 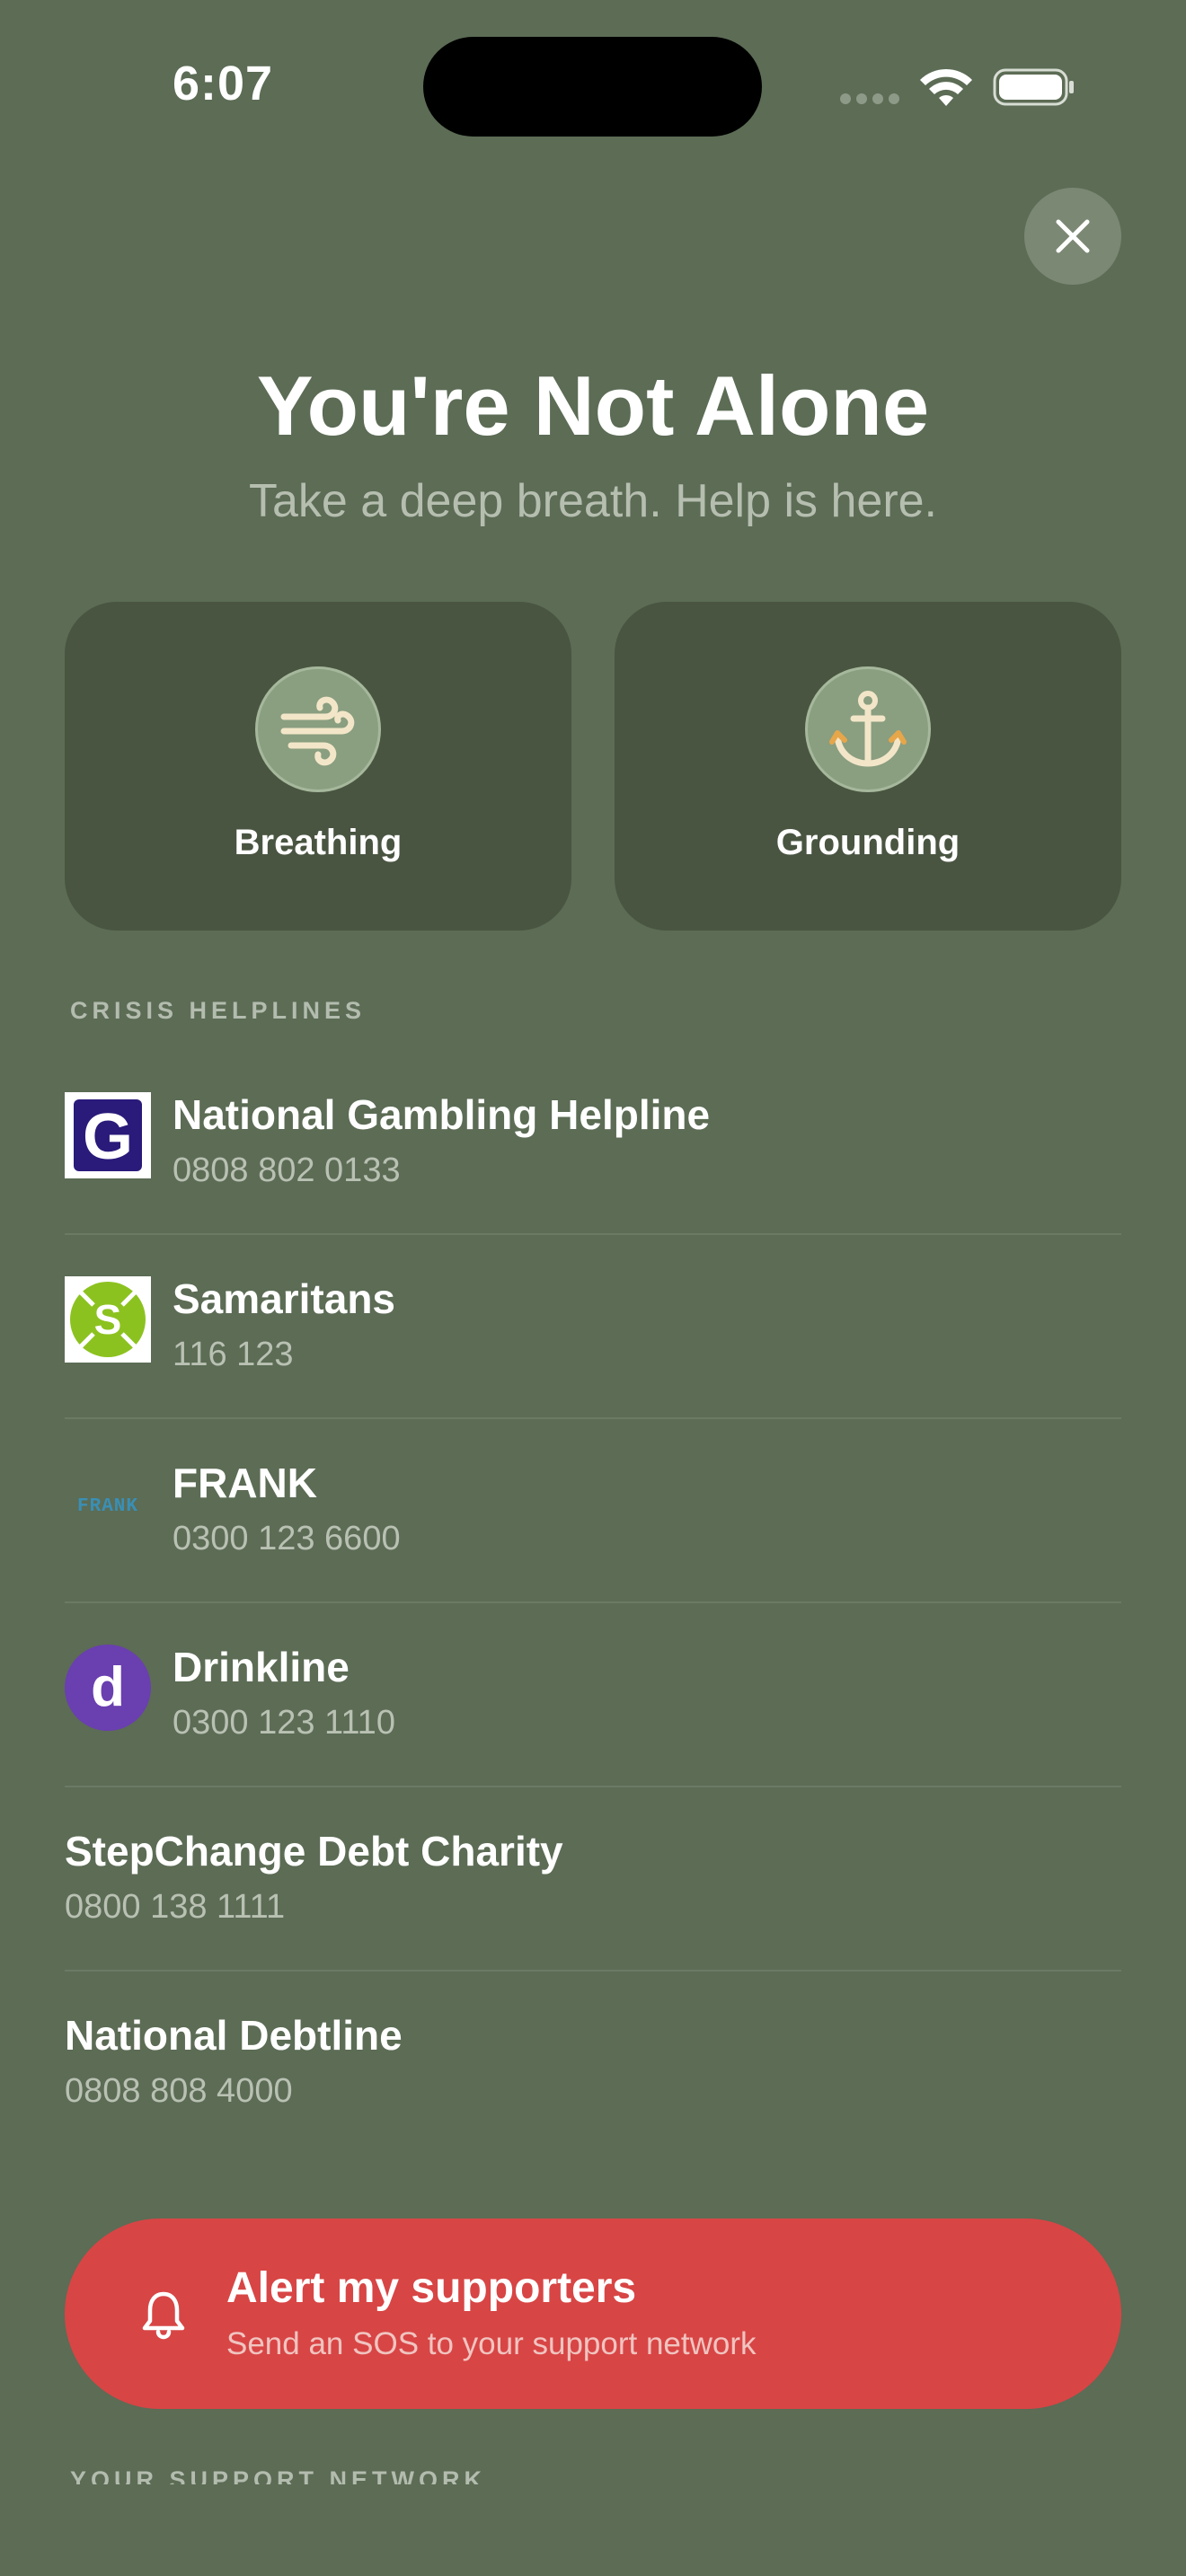 I want to click on wifi-icon, so click(x=946, y=87).